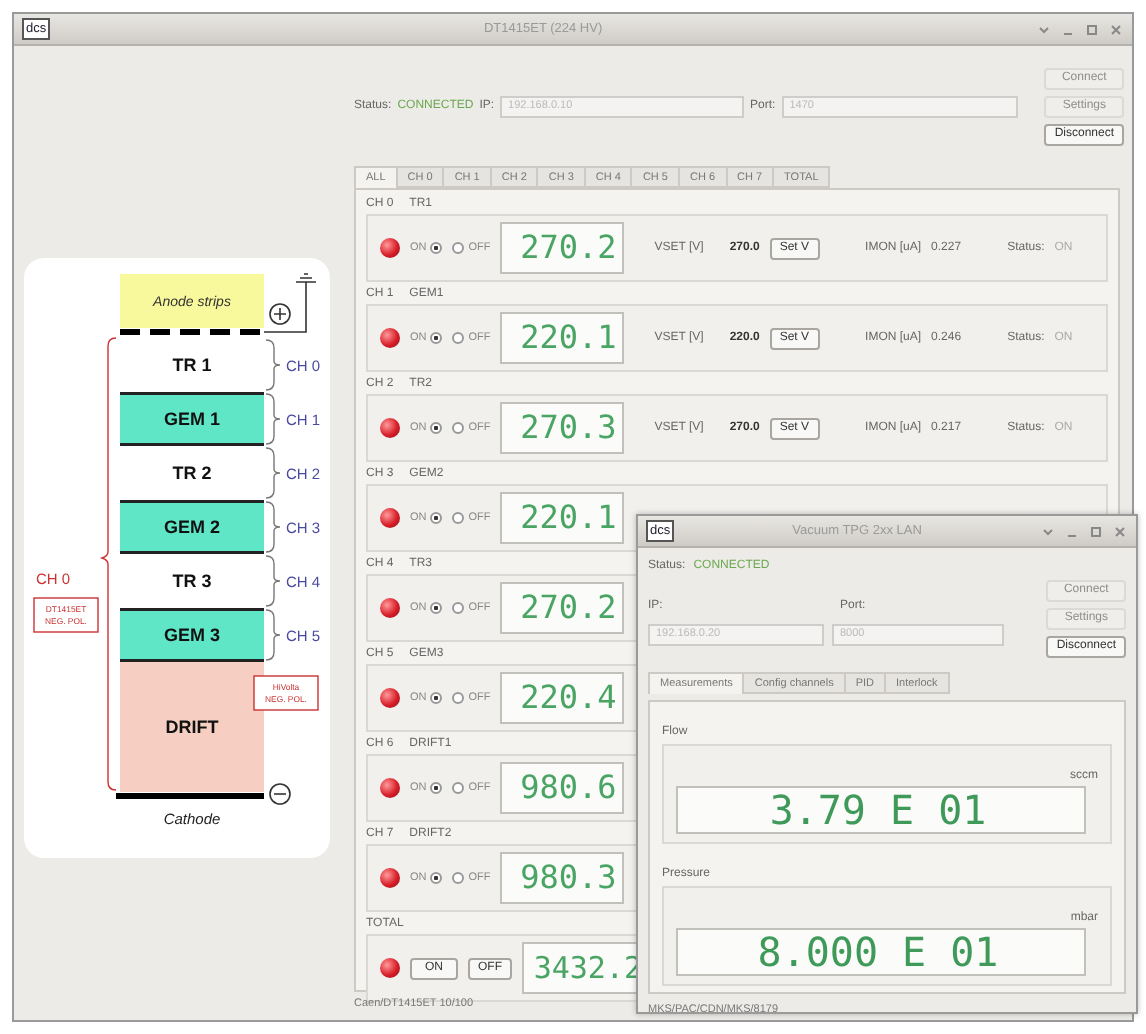 The width and height of the screenshot is (1146, 1034). I want to click on drift-layer, so click(192, 727).